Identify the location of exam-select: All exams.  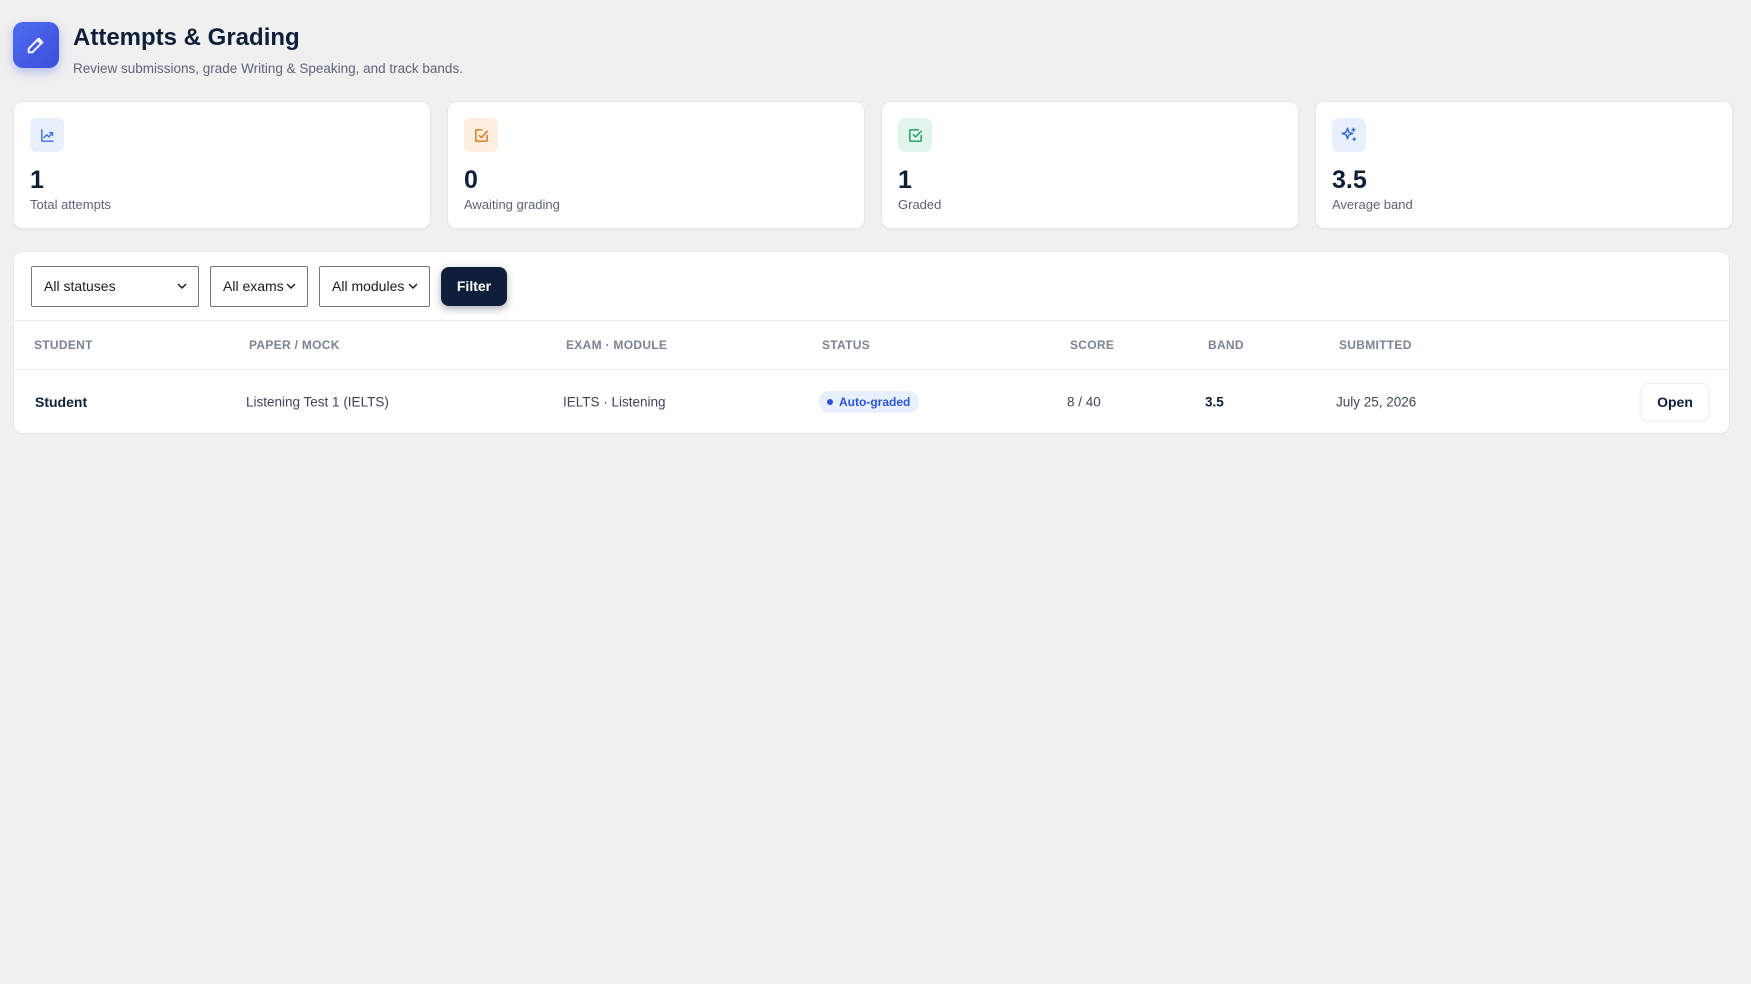
(259, 286).